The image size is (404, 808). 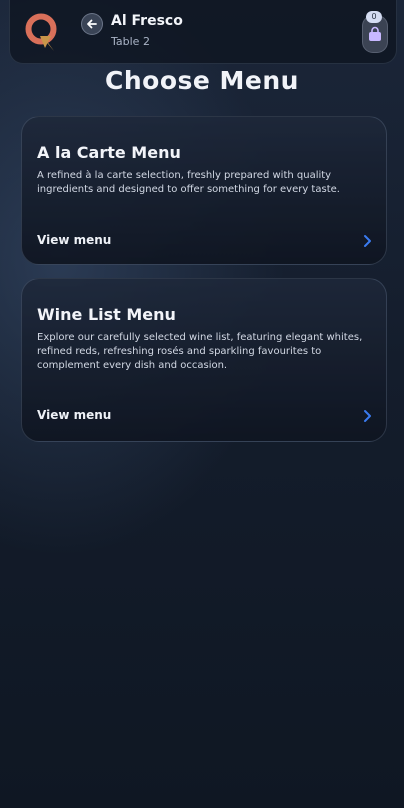 What do you see at coordinates (375, 33) in the screenshot?
I see `shopping-bag-icon` at bounding box center [375, 33].